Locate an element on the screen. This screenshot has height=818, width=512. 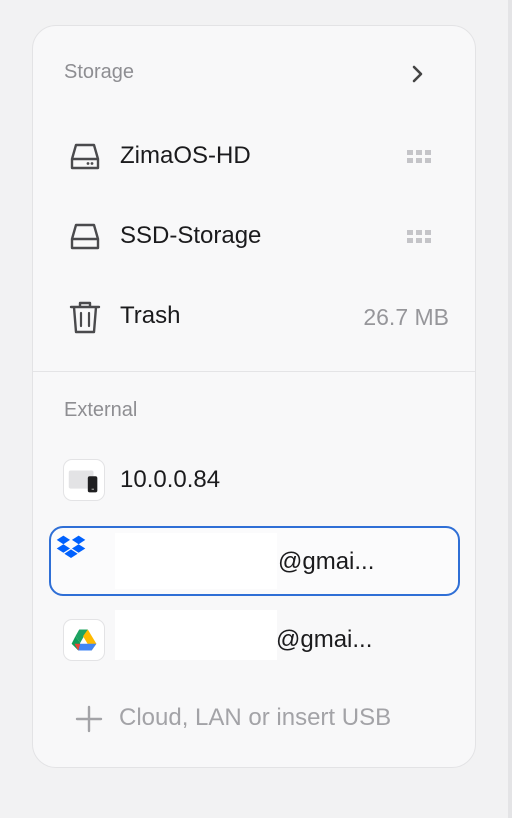
storage-section-title: Storage is located at coordinates (99, 72).